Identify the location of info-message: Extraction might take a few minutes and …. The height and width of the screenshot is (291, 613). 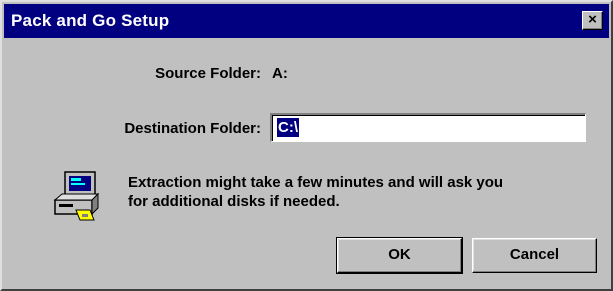
(363, 192).